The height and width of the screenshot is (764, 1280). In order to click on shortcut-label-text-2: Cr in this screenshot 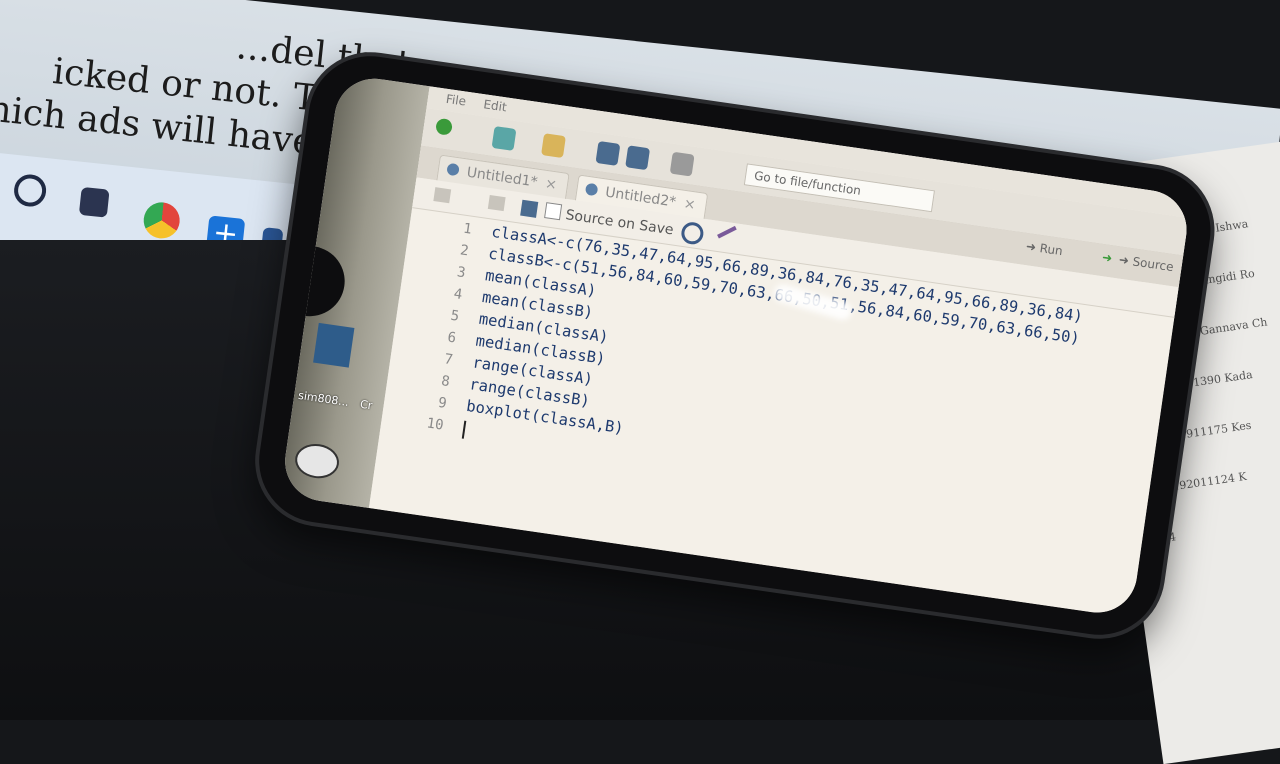, I will do `click(366, 405)`.